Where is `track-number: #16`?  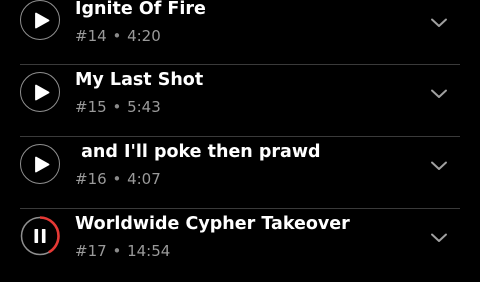
track-number: #16 is located at coordinates (91, 179).